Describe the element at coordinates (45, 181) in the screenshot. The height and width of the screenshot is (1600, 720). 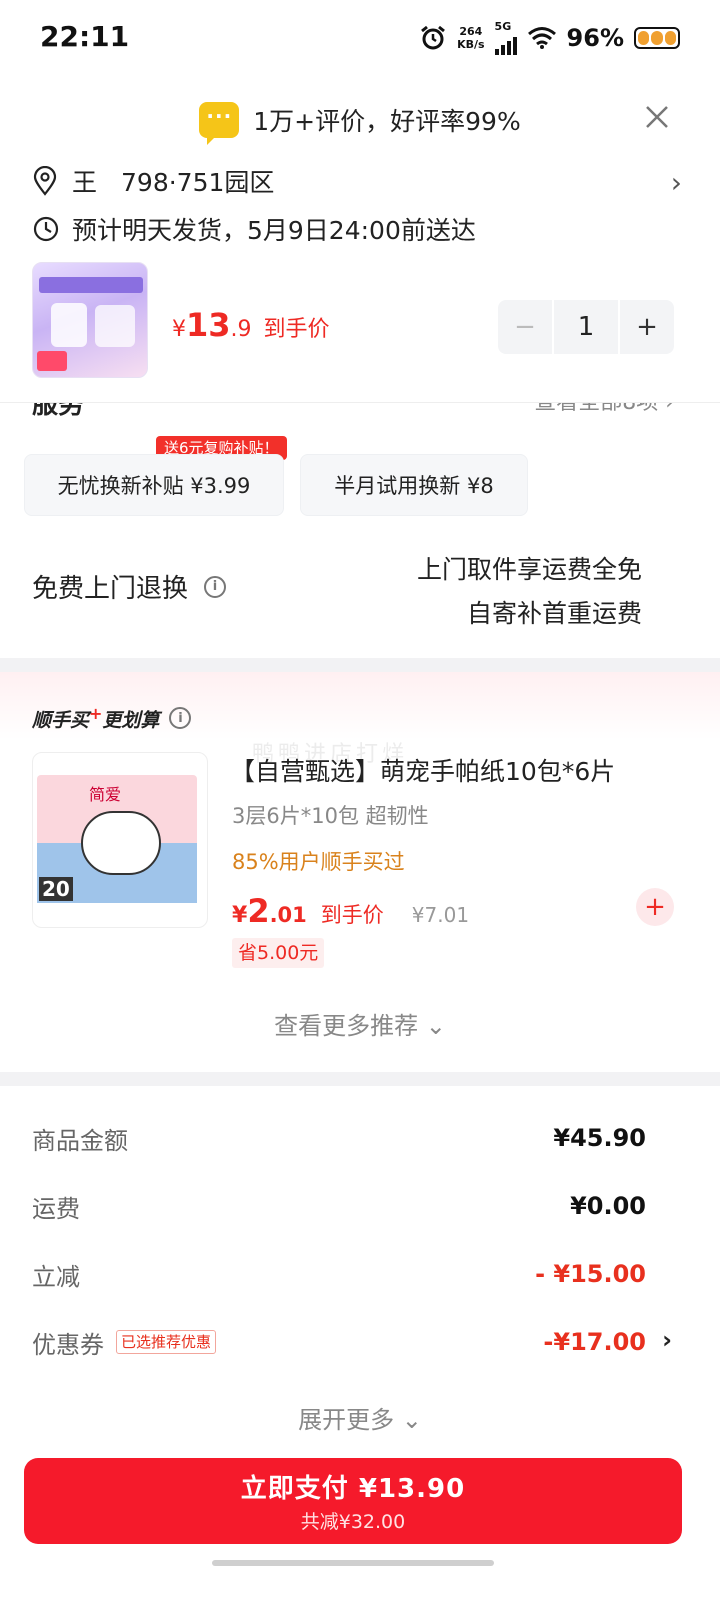
I see `location-pin-icon` at that location.